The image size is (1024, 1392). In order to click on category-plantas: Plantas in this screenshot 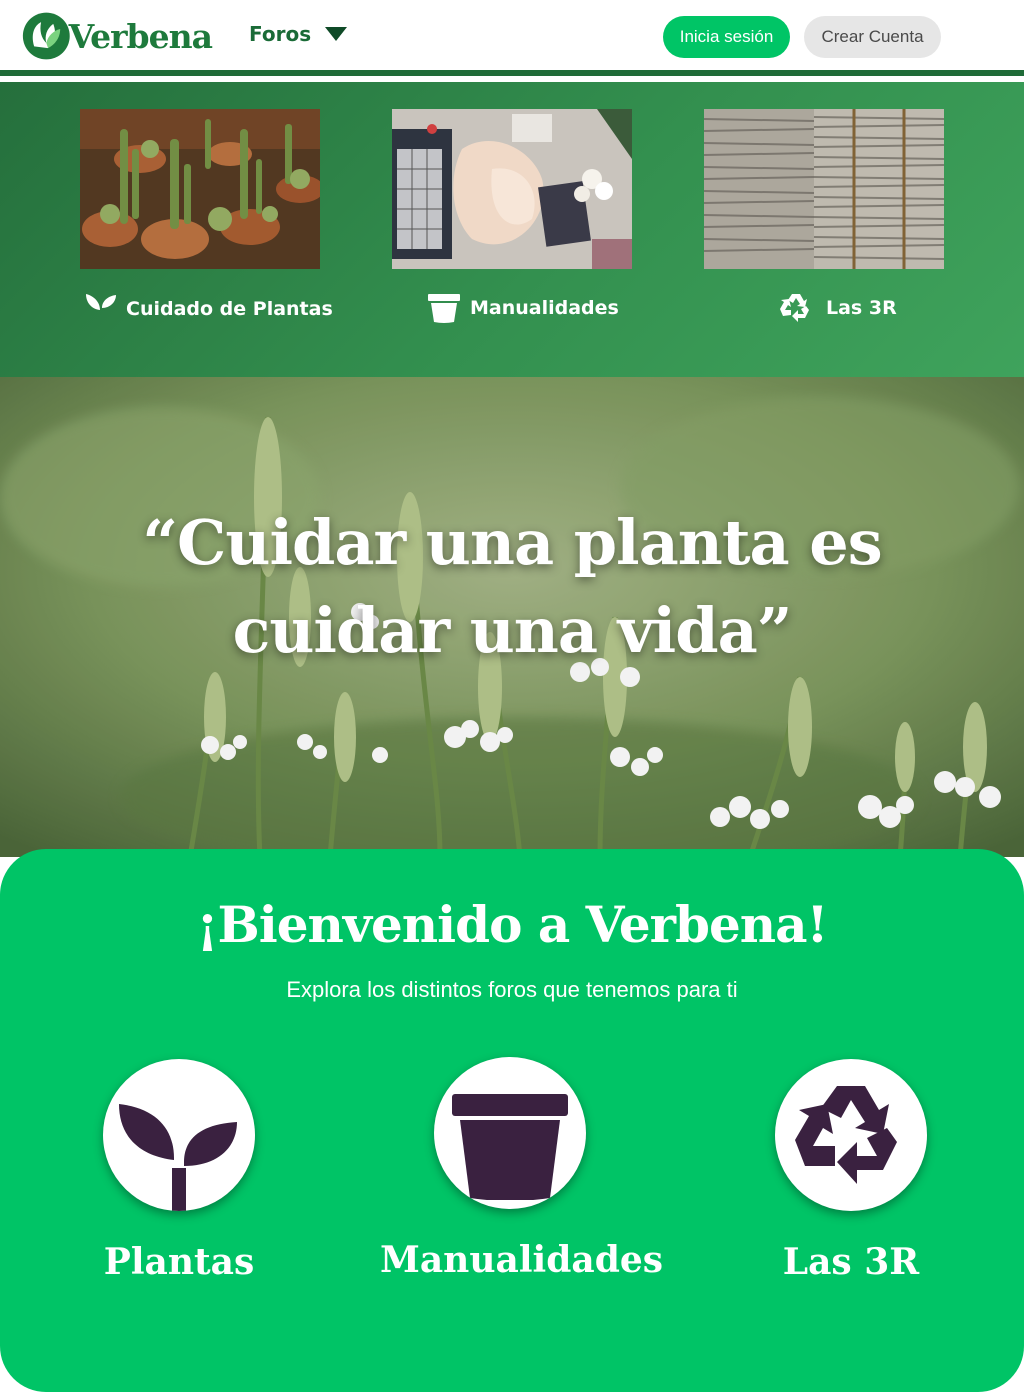, I will do `click(179, 1171)`.